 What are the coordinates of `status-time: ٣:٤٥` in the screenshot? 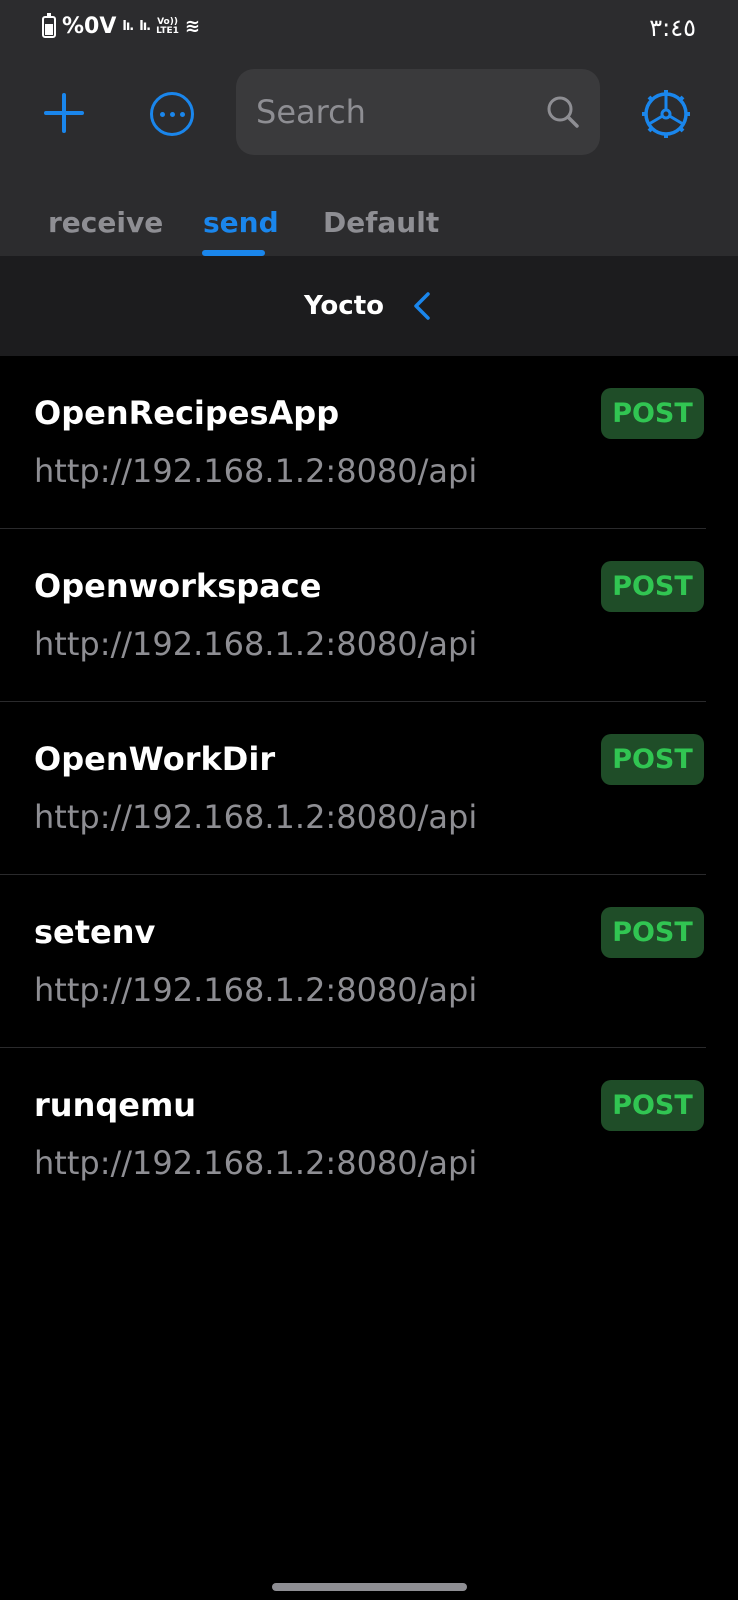 It's located at (672, 28).